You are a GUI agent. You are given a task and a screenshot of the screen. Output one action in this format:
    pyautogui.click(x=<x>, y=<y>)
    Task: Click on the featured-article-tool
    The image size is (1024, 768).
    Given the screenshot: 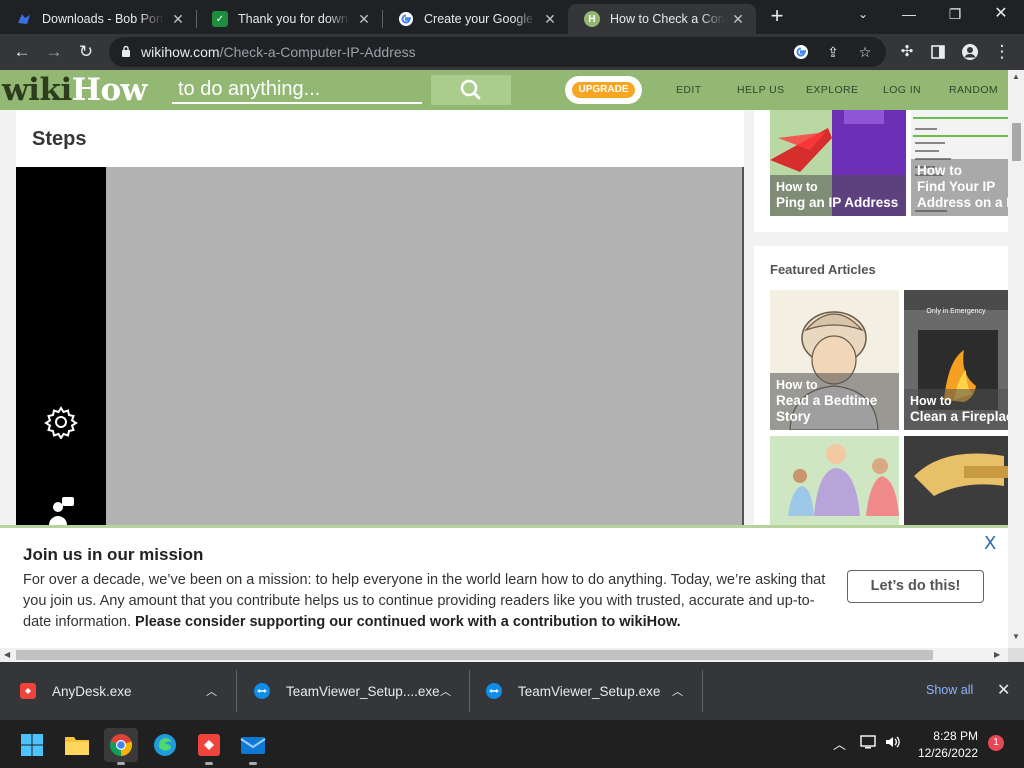 What is the action you would take?
    pyautogui.click(x=956, y=486)
    